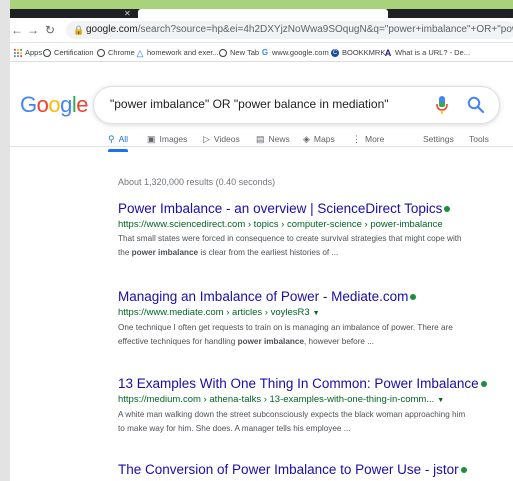 The height and width of the screenshot is (481, 513). Describe the element at coordinates (112, 29) in the screenshot. I see `url-host: google.com` at that location.